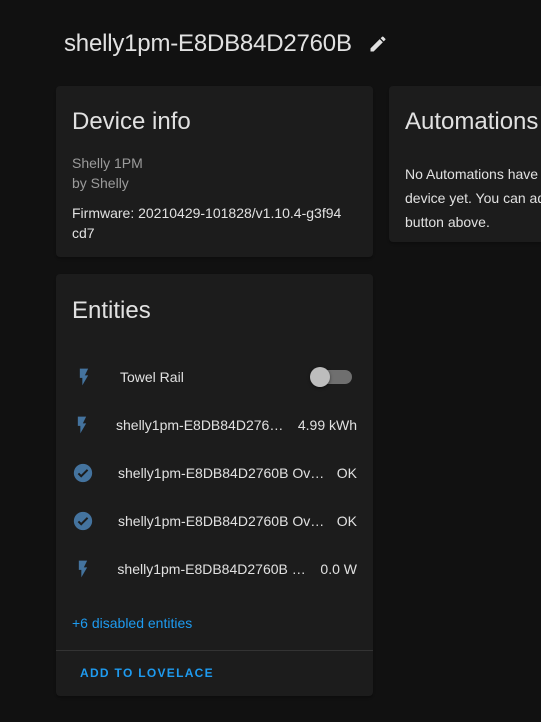 This screenshot has height=722, width=541. I want to click on page-title: shelly1pm-E8DB84D2760B, so click(208, 43).